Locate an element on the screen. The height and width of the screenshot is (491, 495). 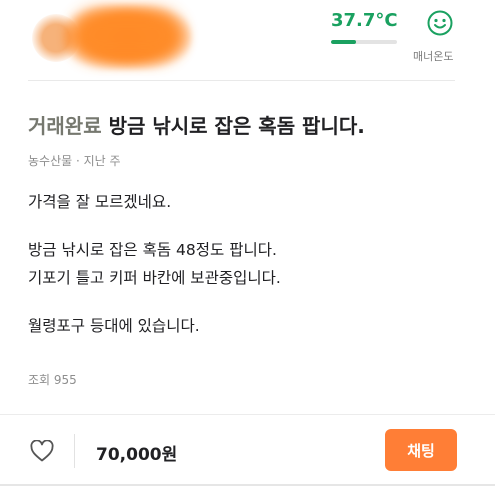
description-line: 기포기 틀고 키퍼 바칸에 보관중입니다. is located at coordinates (154, 278).